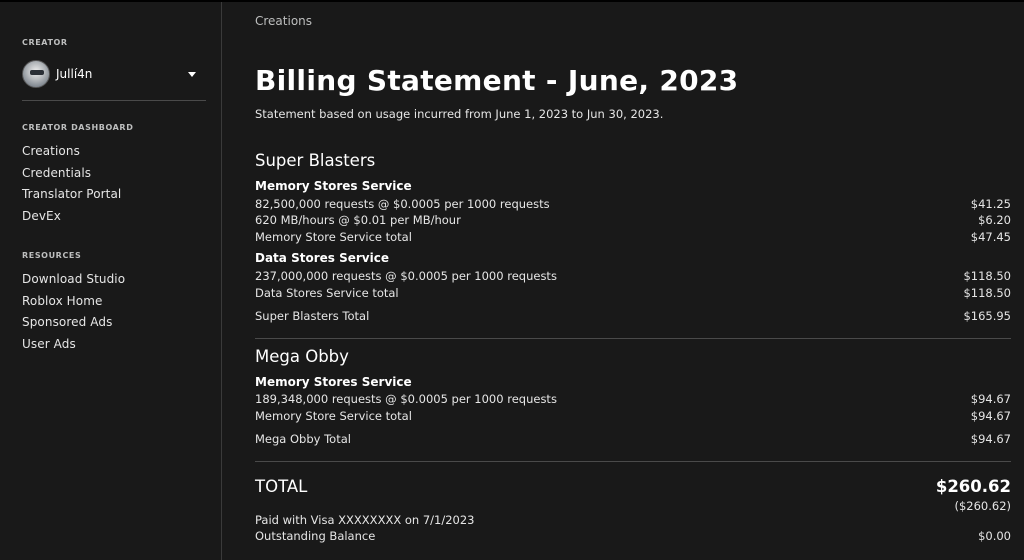 This screenshot has width=1024, height=560. Describe the element at coordinates (633, 220) in the screenshot. I see `line-item: 620 MB/hours @ $0.01 per MB/hour $6.20` at that location.